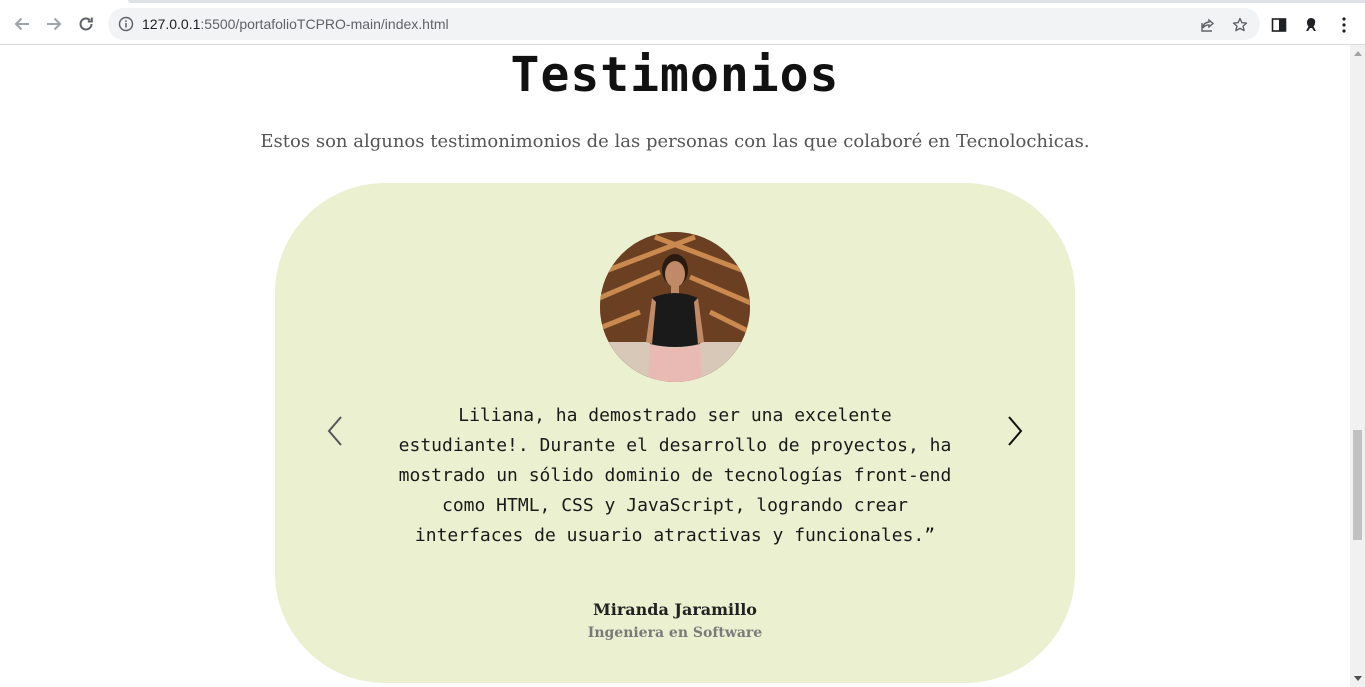 This screenshot has height=687, width=1365. Describe the element at coordinates (1357, 366) in the screenshot. I see `page-scrollbar` at that location.